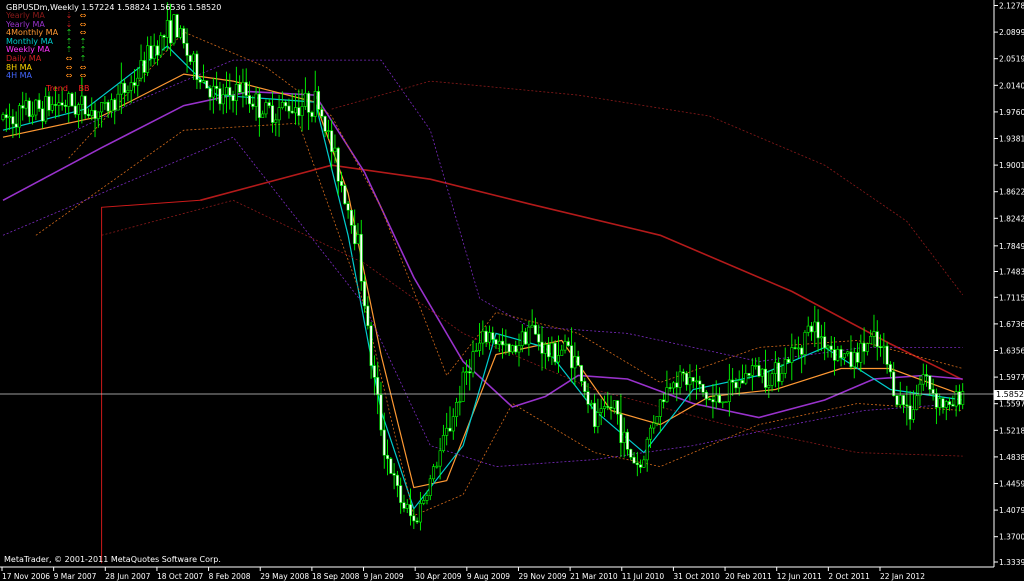 The height and width of the screenshot is (581, 1024). Describe the element at coordinates (1011, 562) in the screenshot. I see `y-tick-label: 1.33390` at that location.